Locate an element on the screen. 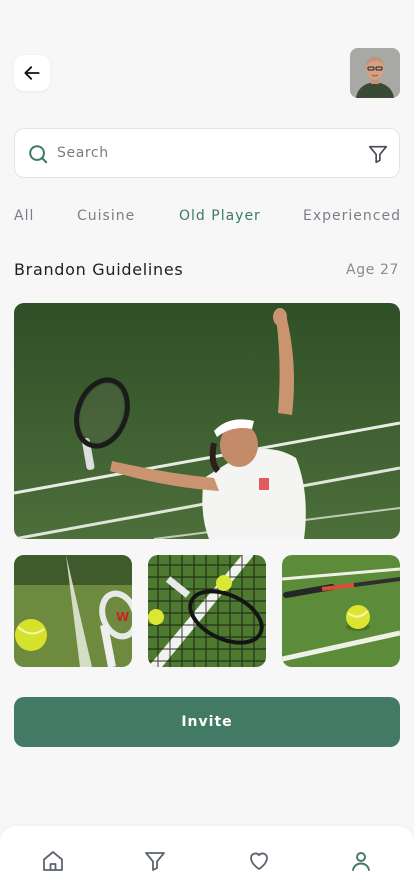 The image size is (414, 896). home-icon is located at coordinates (53, 861).